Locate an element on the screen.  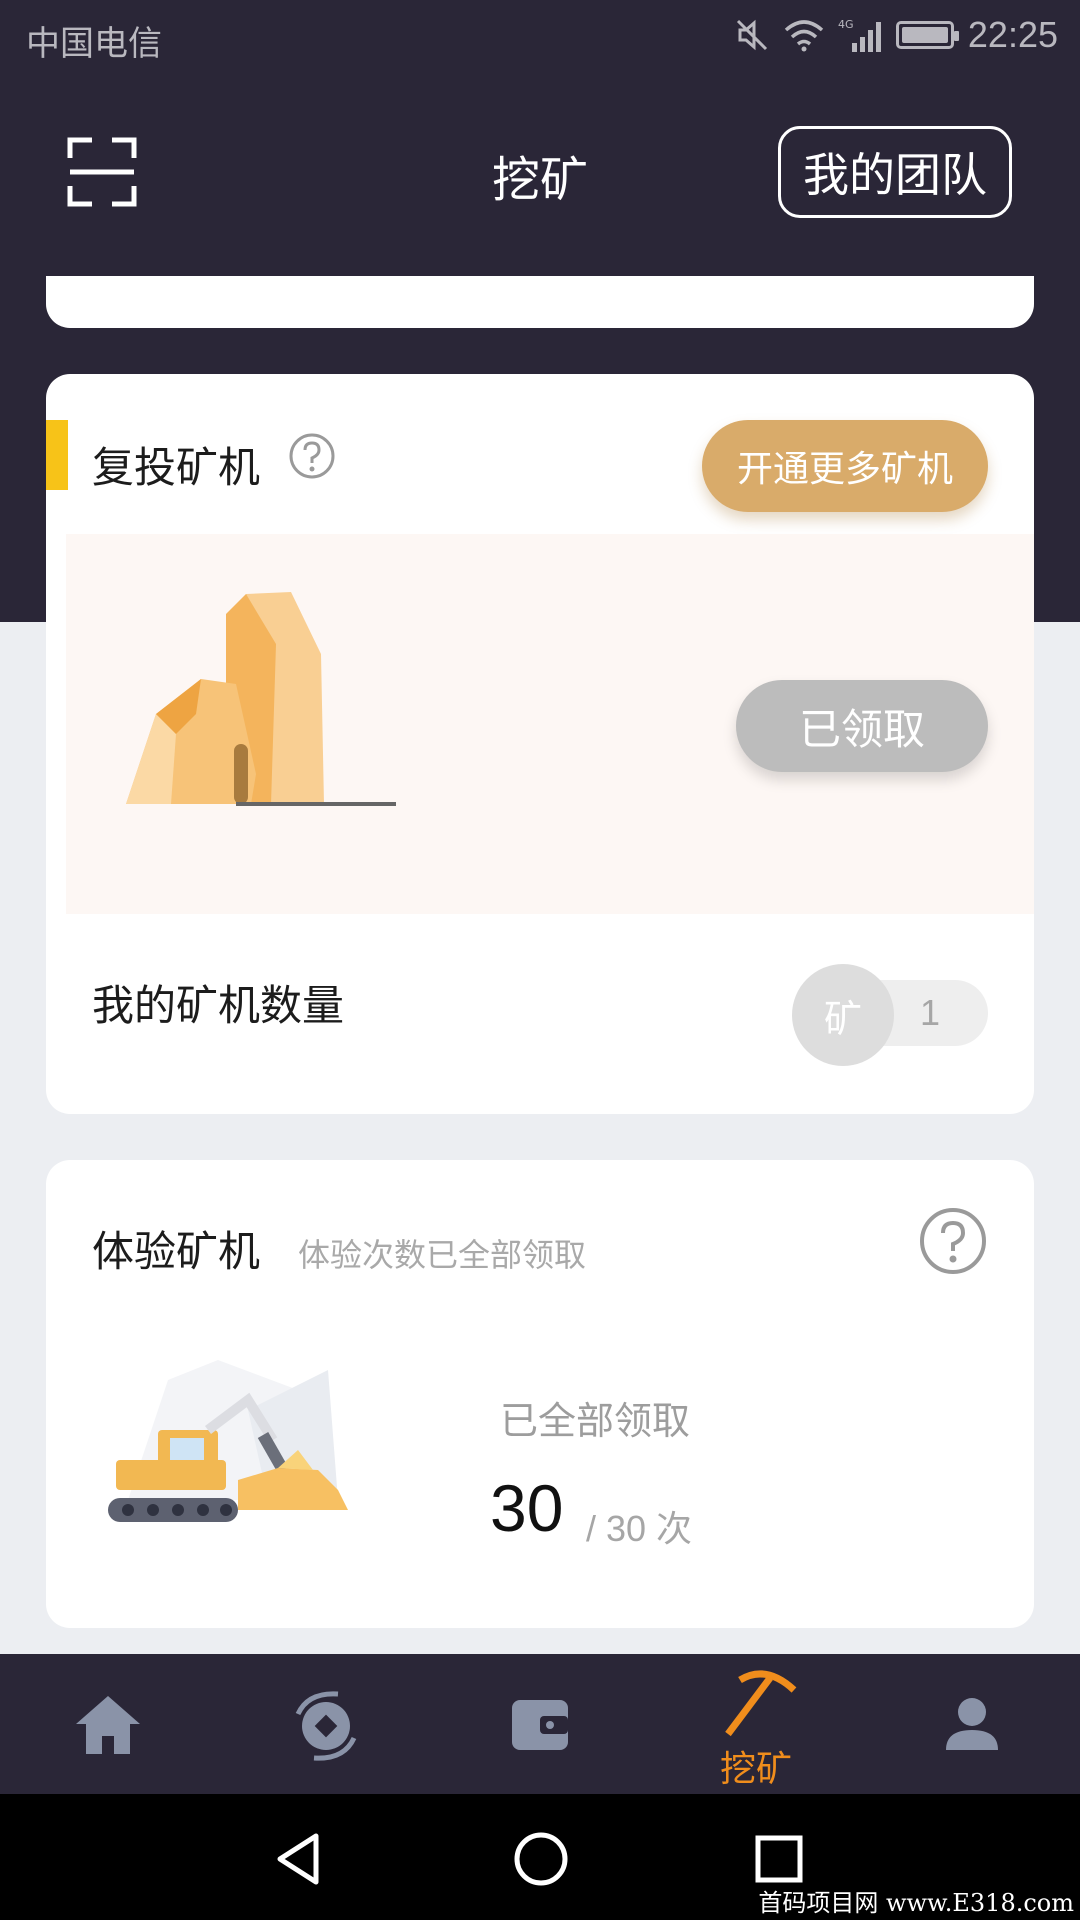
wallet-icon is located at coordinates (540, 1725).